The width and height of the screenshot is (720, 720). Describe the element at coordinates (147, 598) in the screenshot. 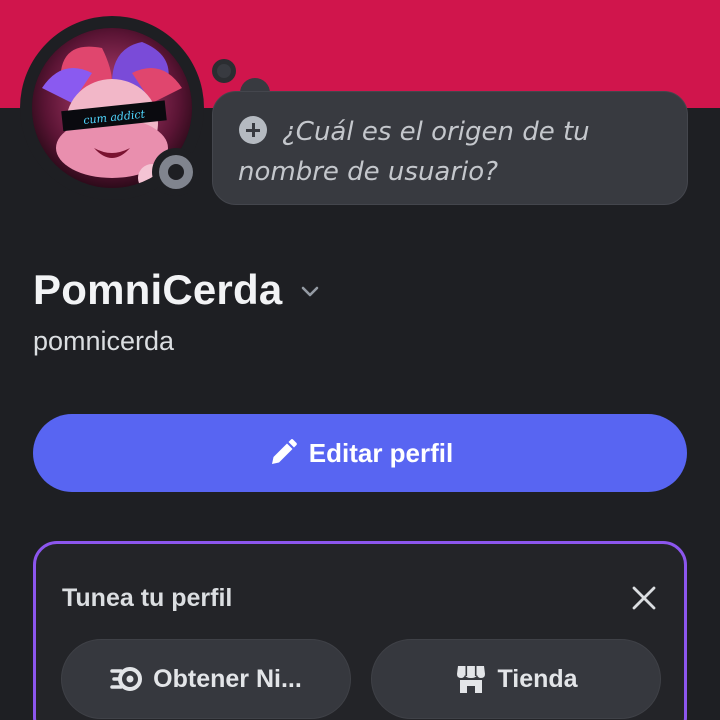

I see `customize-card-title: Tunea tu perfil` at that location.